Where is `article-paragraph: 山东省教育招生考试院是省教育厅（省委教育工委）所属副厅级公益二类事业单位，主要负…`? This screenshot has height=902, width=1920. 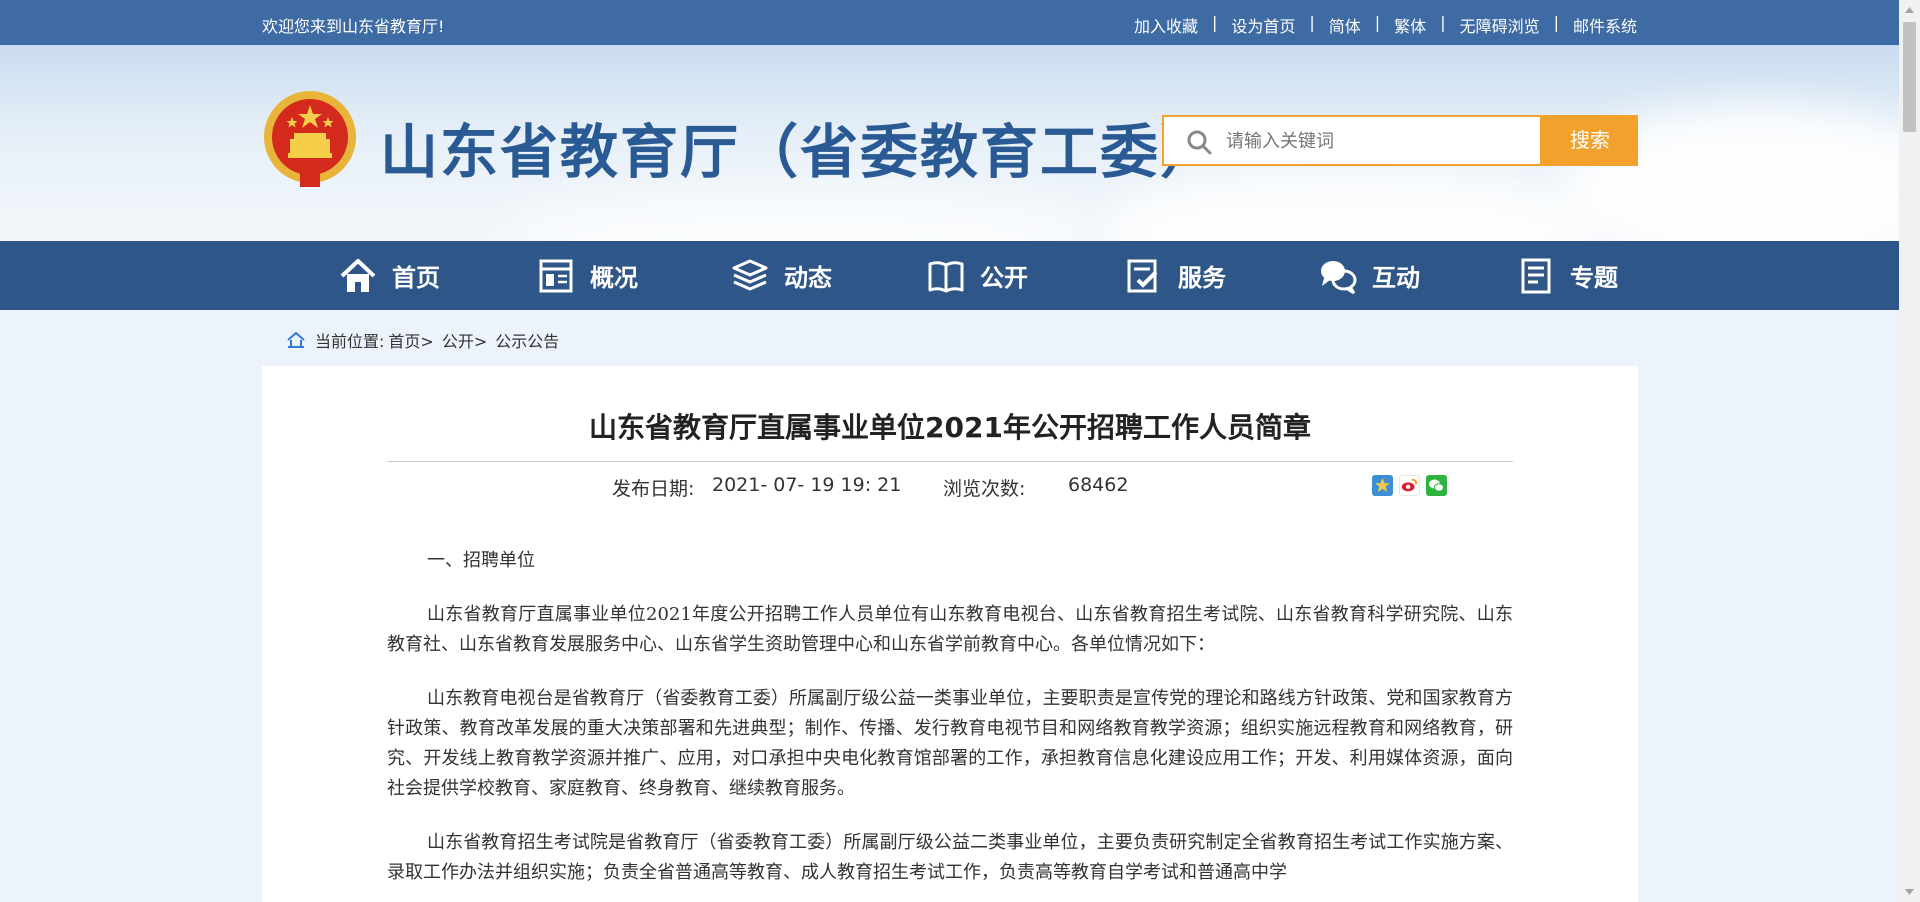 article-paragraph: 山东省教育招生考试院是省教育厅（省委教育工委）所属副厅级公益二类事业单位，主要负… is located at coordinates (950, 857).